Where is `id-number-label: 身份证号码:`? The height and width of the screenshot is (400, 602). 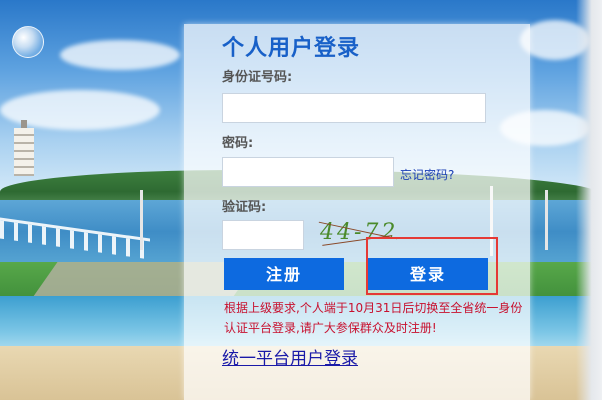
id-number-label: 身份证号码: is located at coordinates (257, 77).